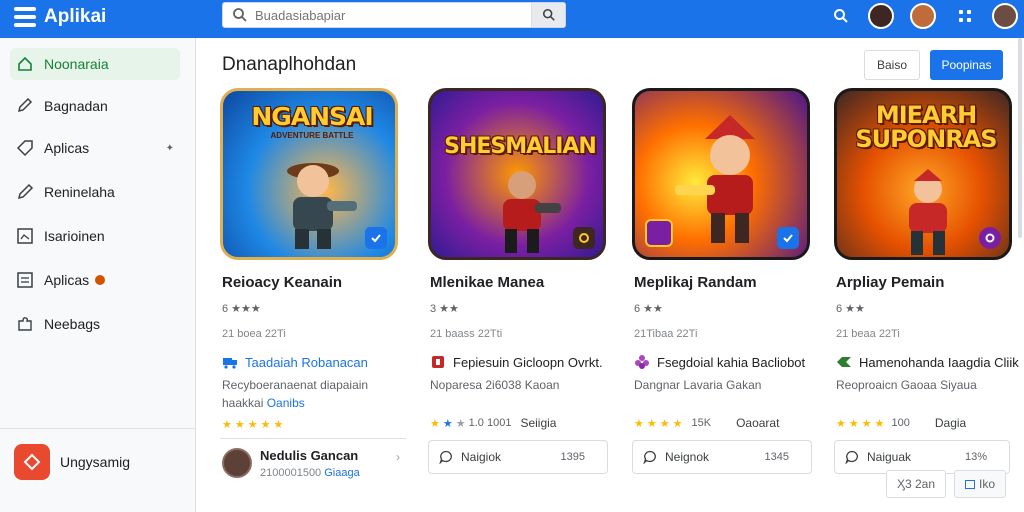 This screenshot has width=1024, height=512. I want to click on developer-name: Taadaiah Robanacan, so click(306, 362).